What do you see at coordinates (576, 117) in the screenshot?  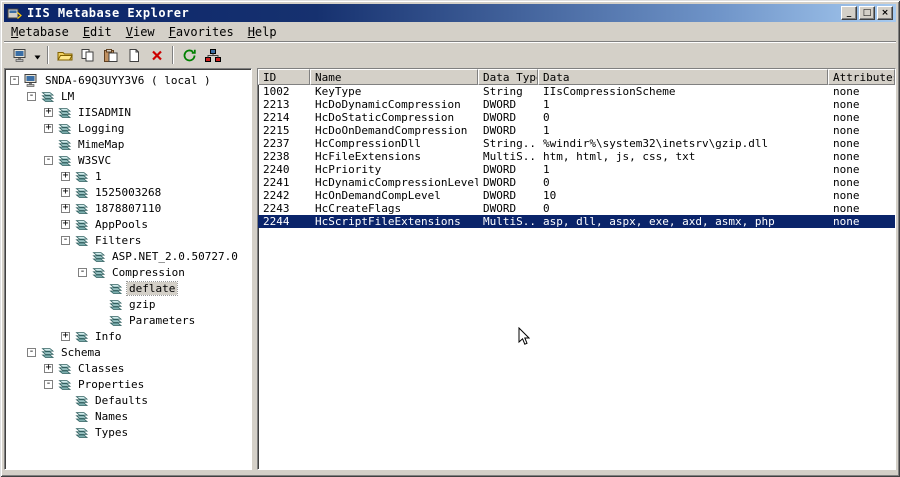 I see `table-row: 2214 HcDoStaticCompression DWORD 0 none` at bounding box center [576, 117].